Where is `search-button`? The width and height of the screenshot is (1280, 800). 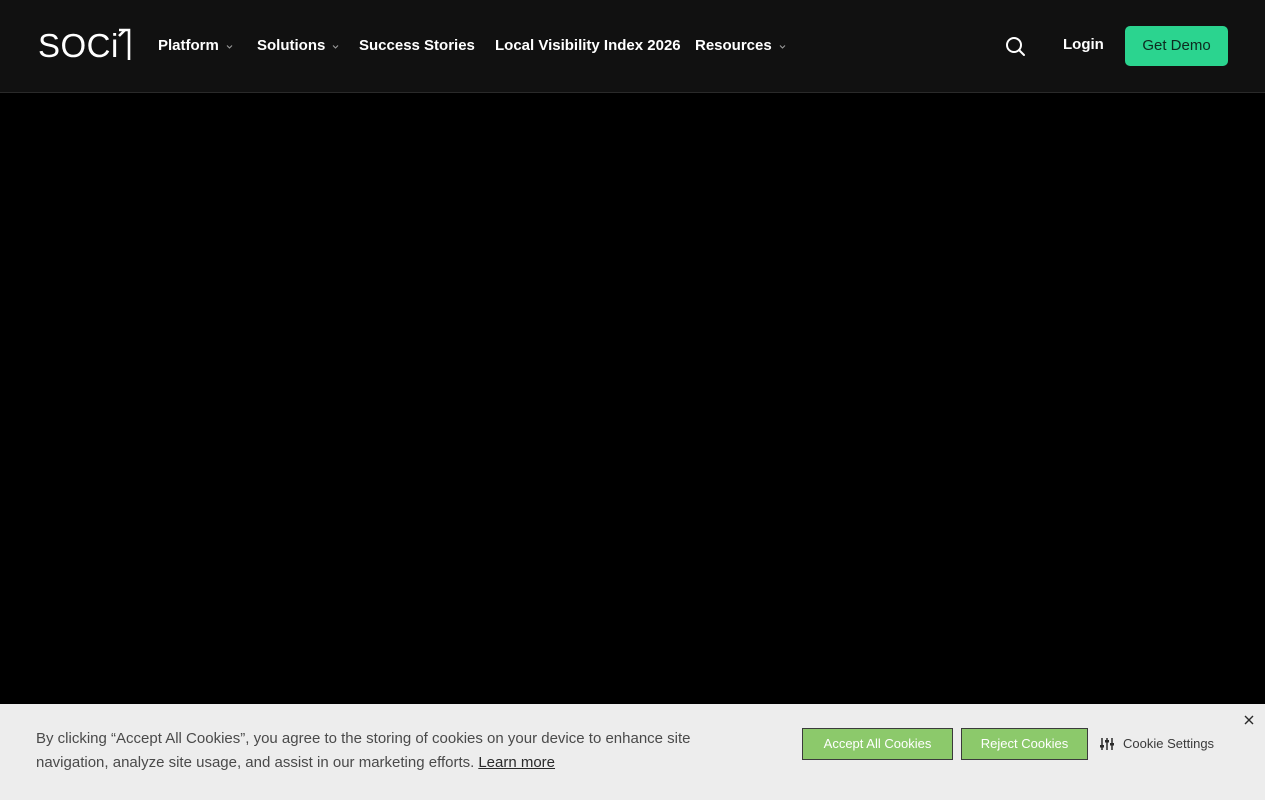
search-button is located at coordinates (1015, 46).